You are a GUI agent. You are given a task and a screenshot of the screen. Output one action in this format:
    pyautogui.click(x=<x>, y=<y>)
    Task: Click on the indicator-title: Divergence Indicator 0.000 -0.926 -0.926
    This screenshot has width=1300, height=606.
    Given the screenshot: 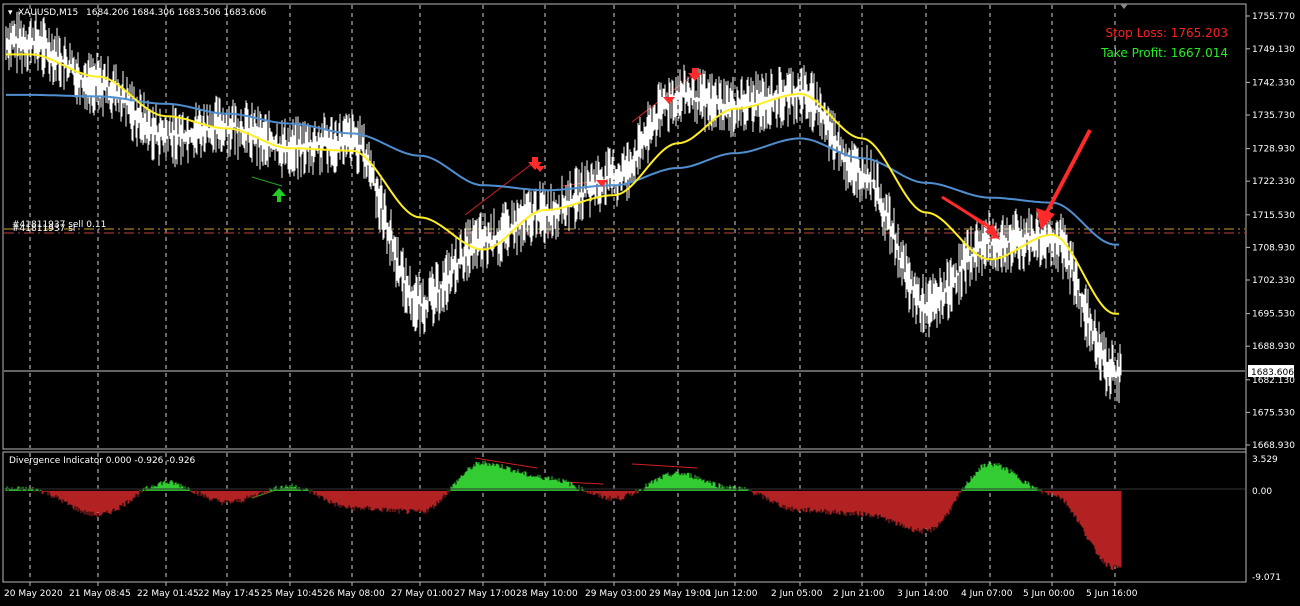 What is the action you would take?
    pyautogui.click(x=102, y=461)
    